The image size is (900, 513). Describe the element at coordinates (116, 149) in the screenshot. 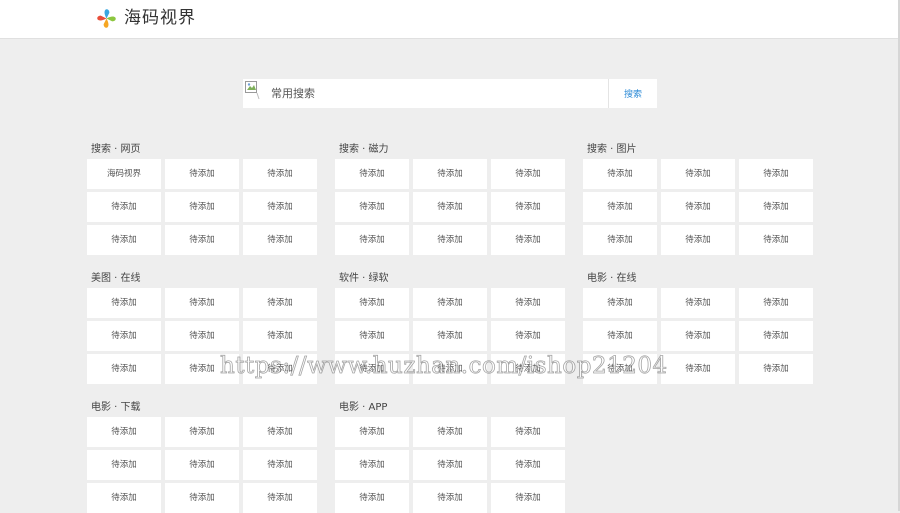

I see `section-title: 搜索 · 网页` at that location.